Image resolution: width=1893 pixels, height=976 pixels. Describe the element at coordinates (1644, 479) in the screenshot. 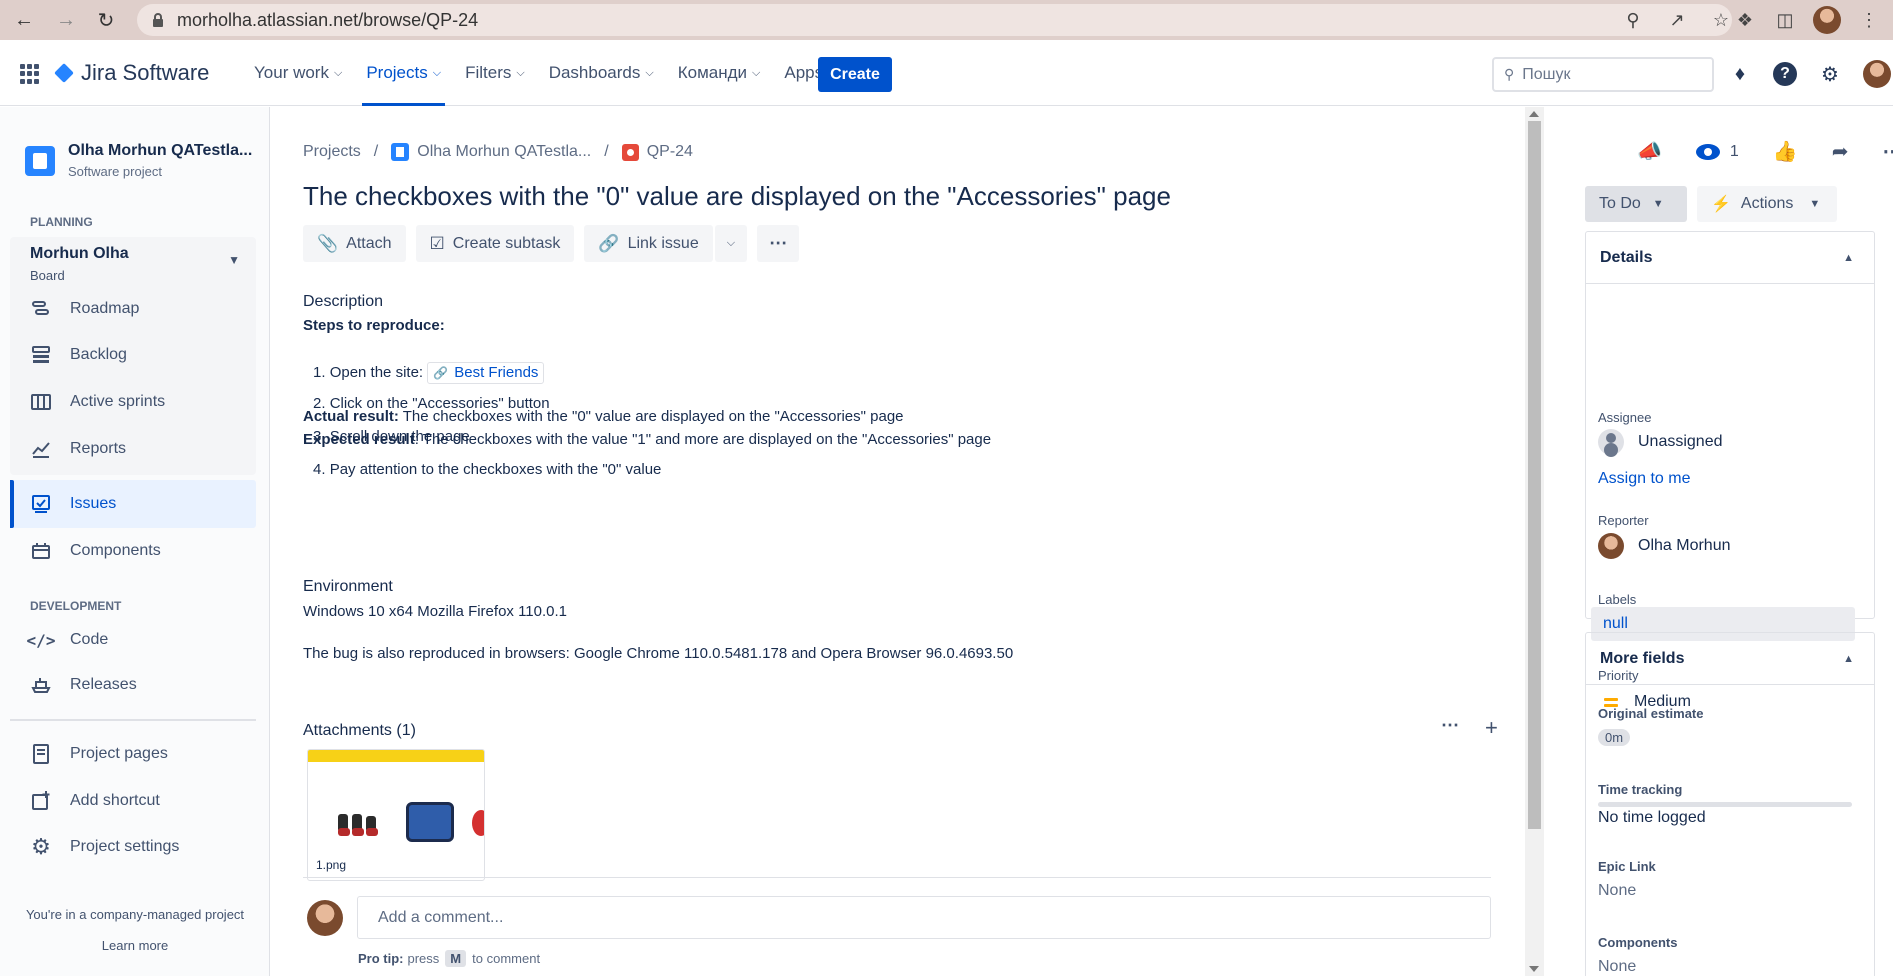

I see `assign-to-me-link: Assign to me` at that location.